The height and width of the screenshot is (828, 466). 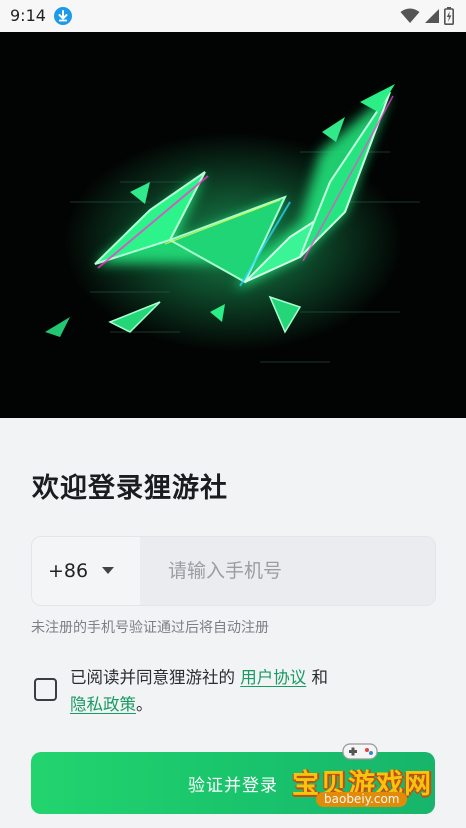 What do you see at coordinates (360, 751) in the screenshot?
I see `gamepad-icon` at bounding box center [360, 751].